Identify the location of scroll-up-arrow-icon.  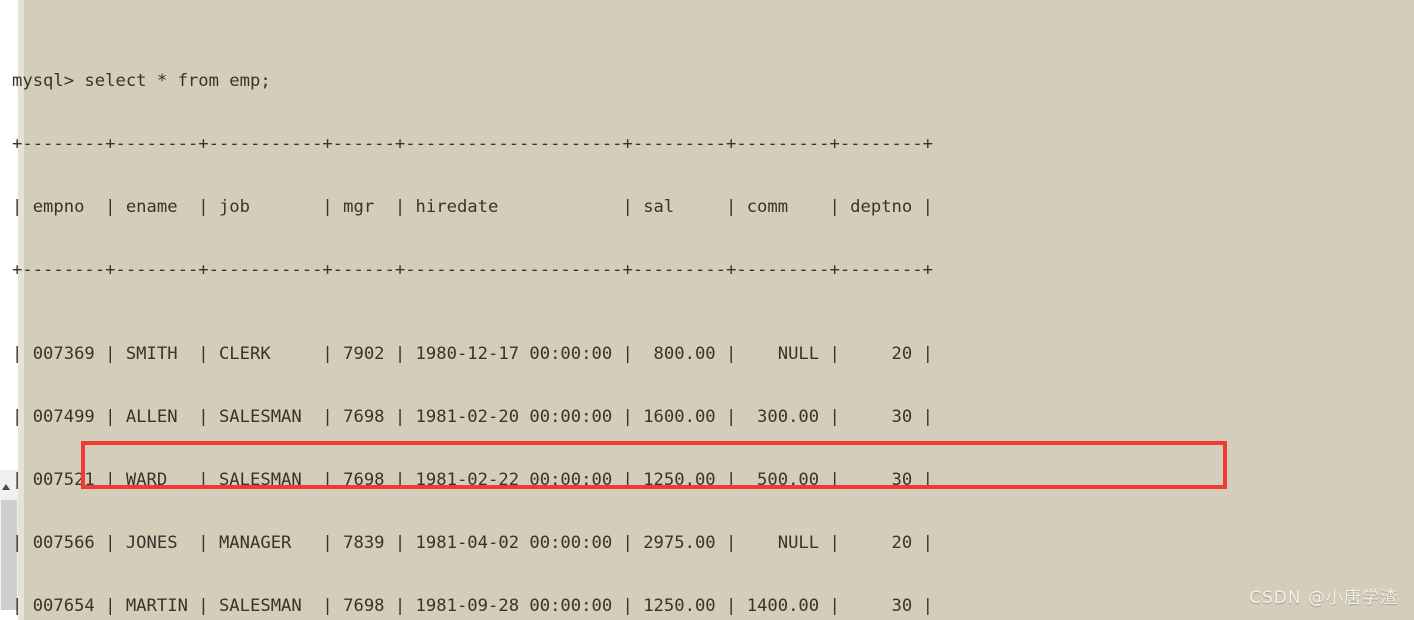
(6, 487).